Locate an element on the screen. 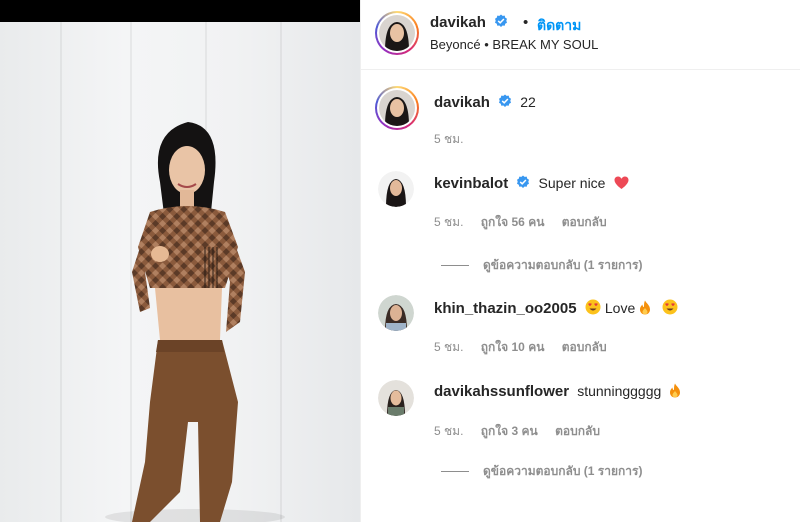 The width and height of the screenshot is (800, 522). comment-body: davikahssunflower stunninggggg is located at coordinates (557, 391).